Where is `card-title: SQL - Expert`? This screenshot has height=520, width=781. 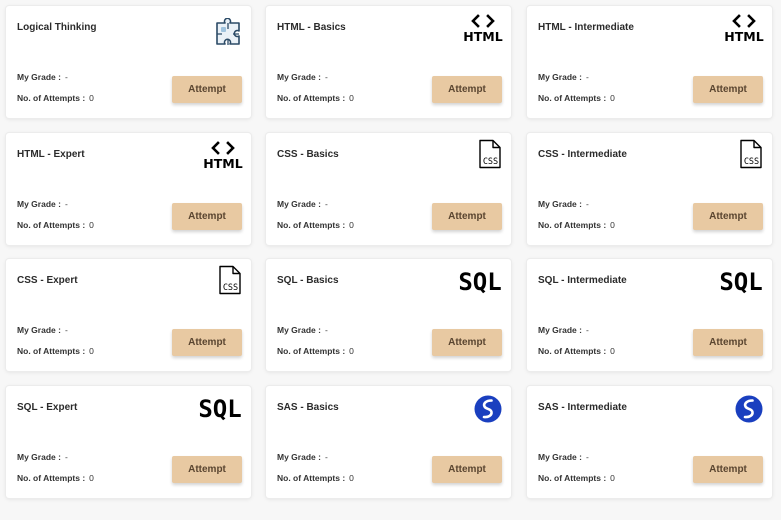 card-title: SQL - Expert is located at coordinates (47, 407).